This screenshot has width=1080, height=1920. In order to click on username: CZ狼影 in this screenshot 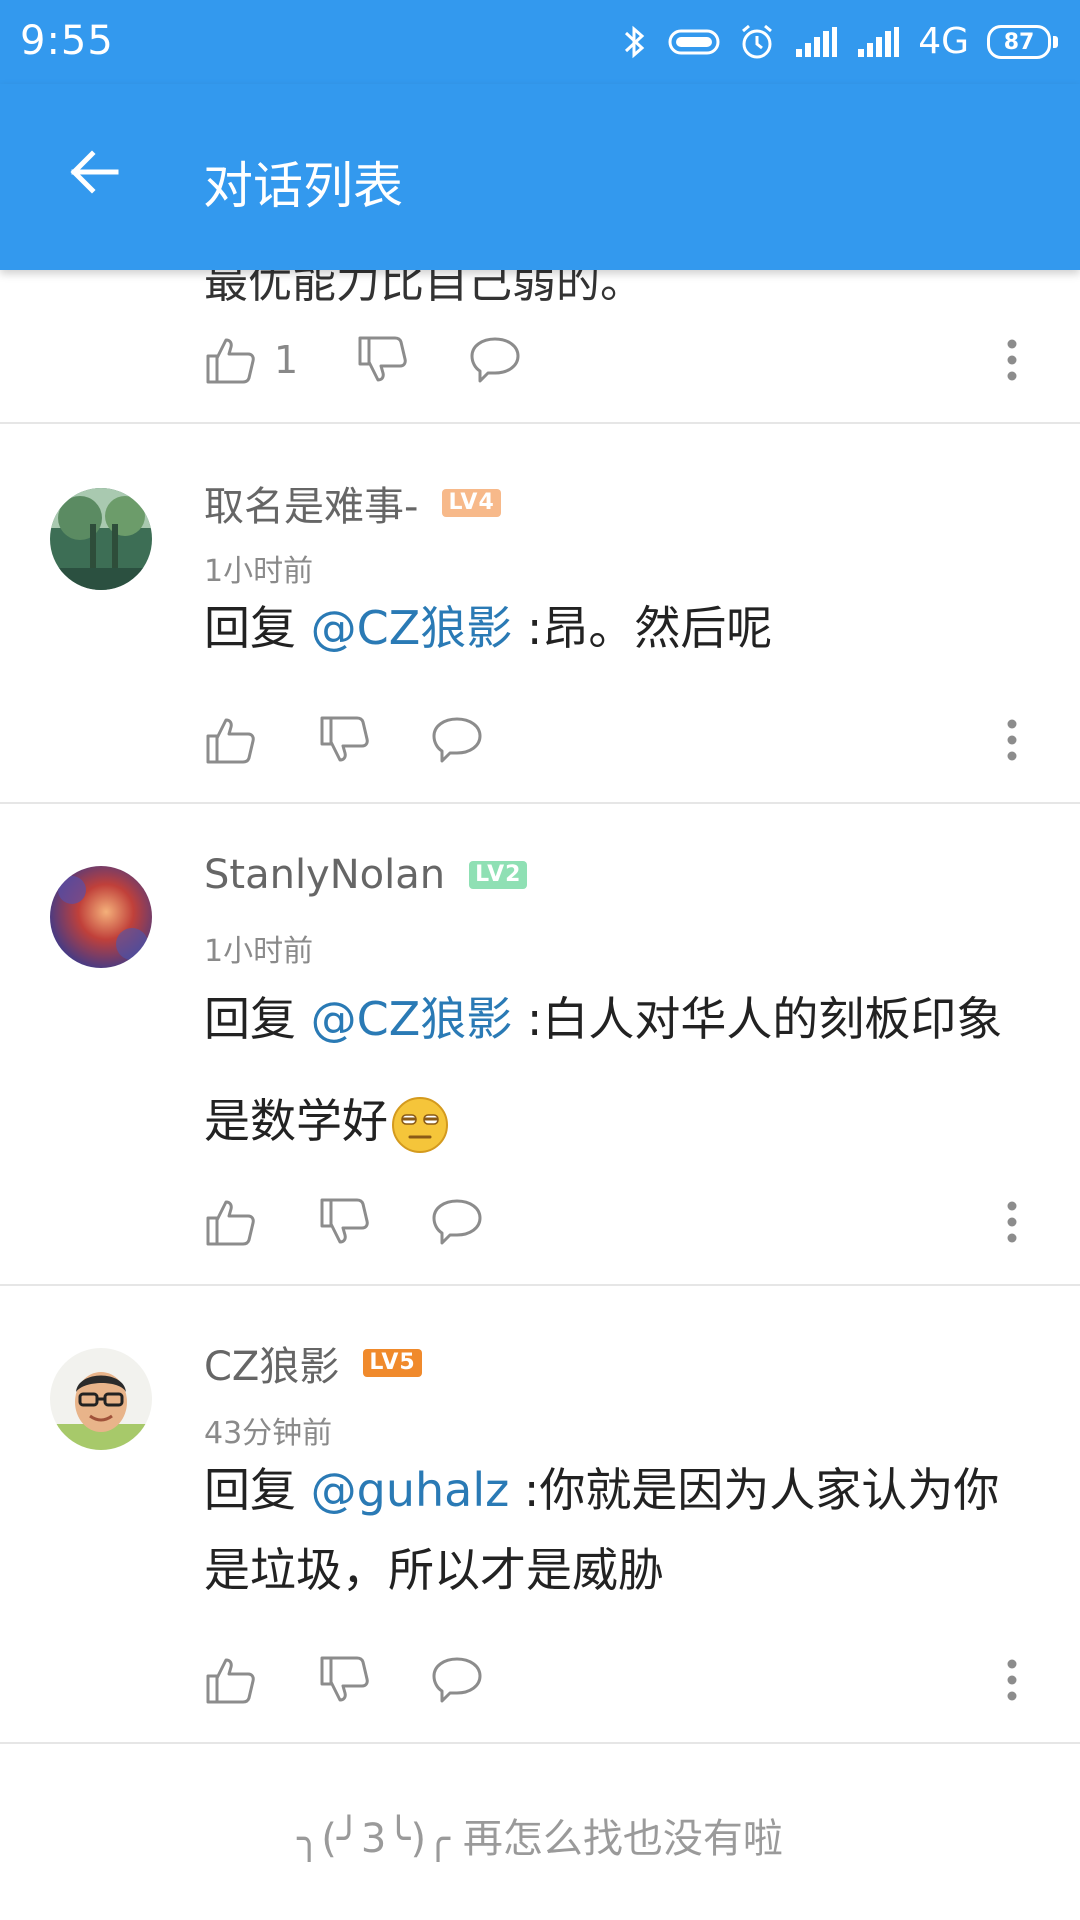, I will do `click(271, 1363)`.